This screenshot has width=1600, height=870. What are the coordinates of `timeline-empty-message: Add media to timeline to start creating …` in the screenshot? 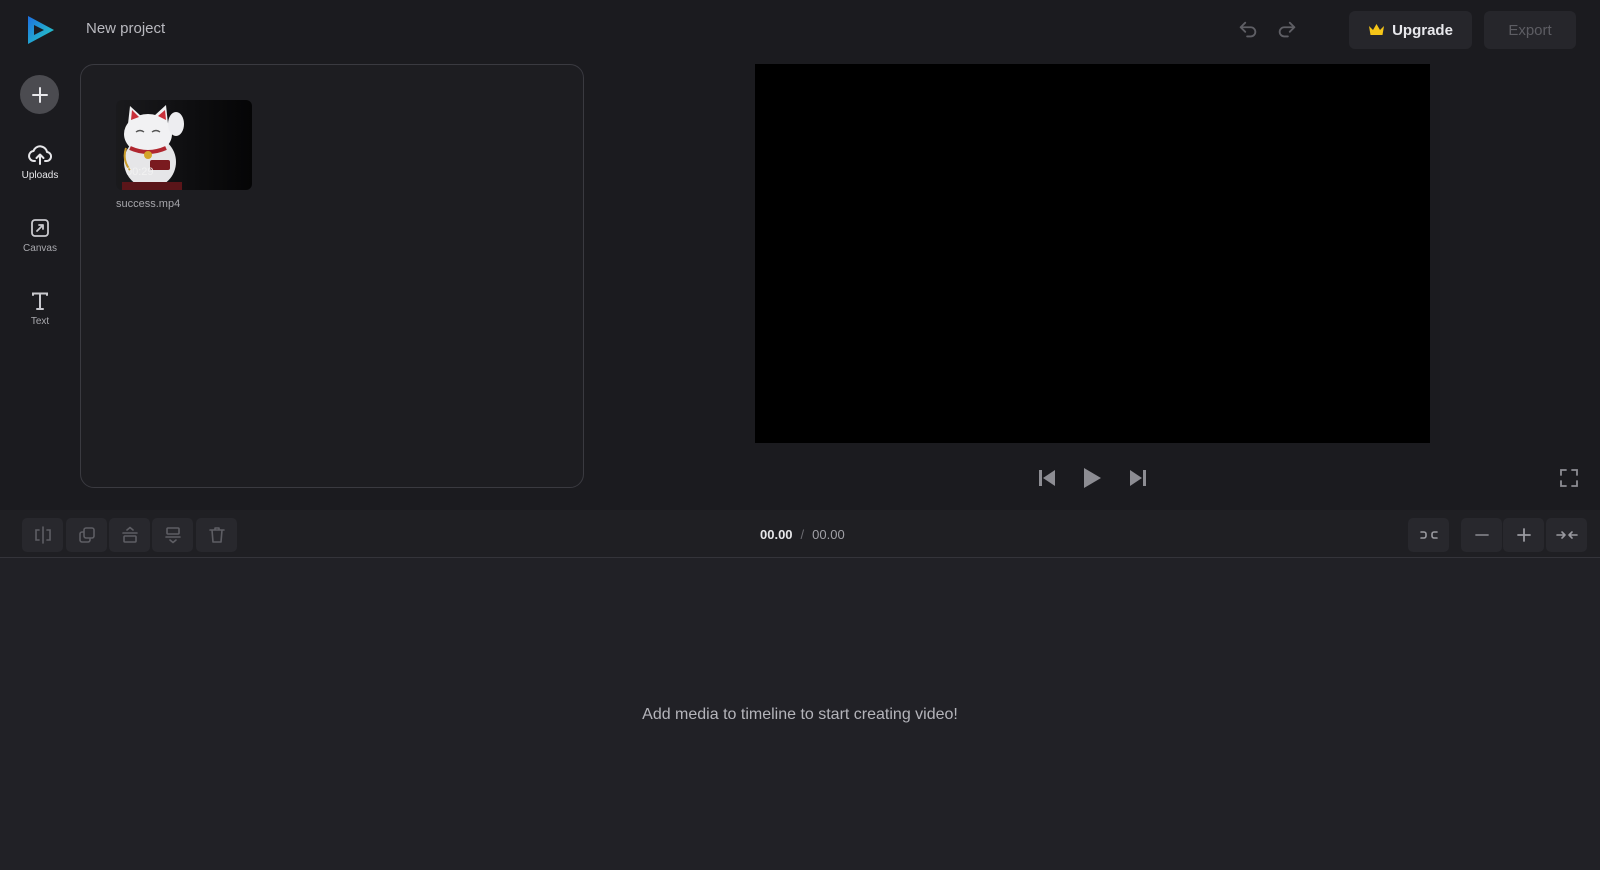 It's located at (800, 714).